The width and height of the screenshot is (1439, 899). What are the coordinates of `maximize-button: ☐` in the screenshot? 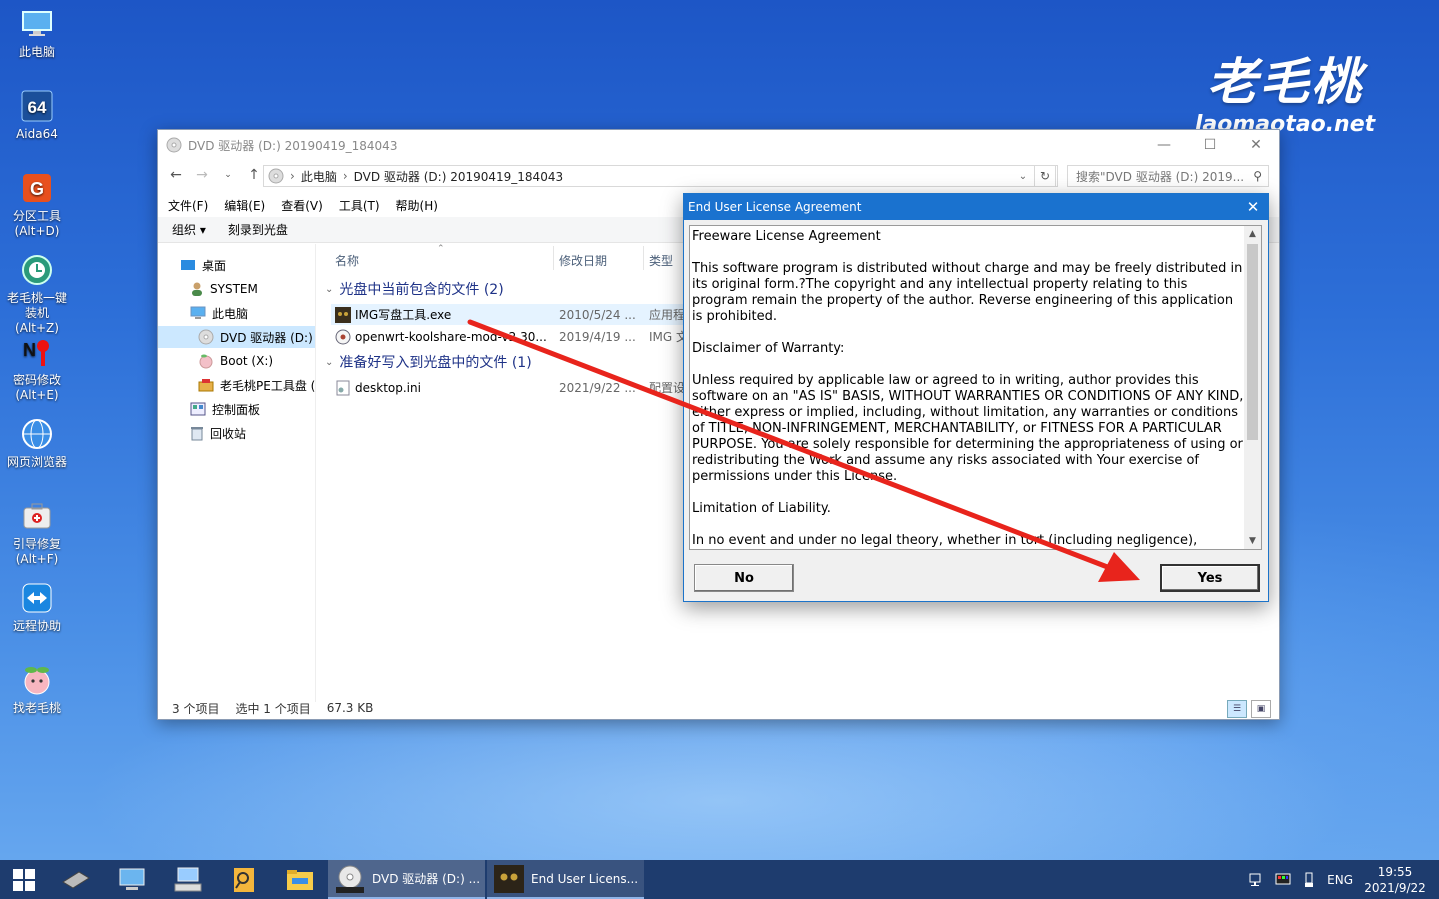 It's located at (1210, 144).